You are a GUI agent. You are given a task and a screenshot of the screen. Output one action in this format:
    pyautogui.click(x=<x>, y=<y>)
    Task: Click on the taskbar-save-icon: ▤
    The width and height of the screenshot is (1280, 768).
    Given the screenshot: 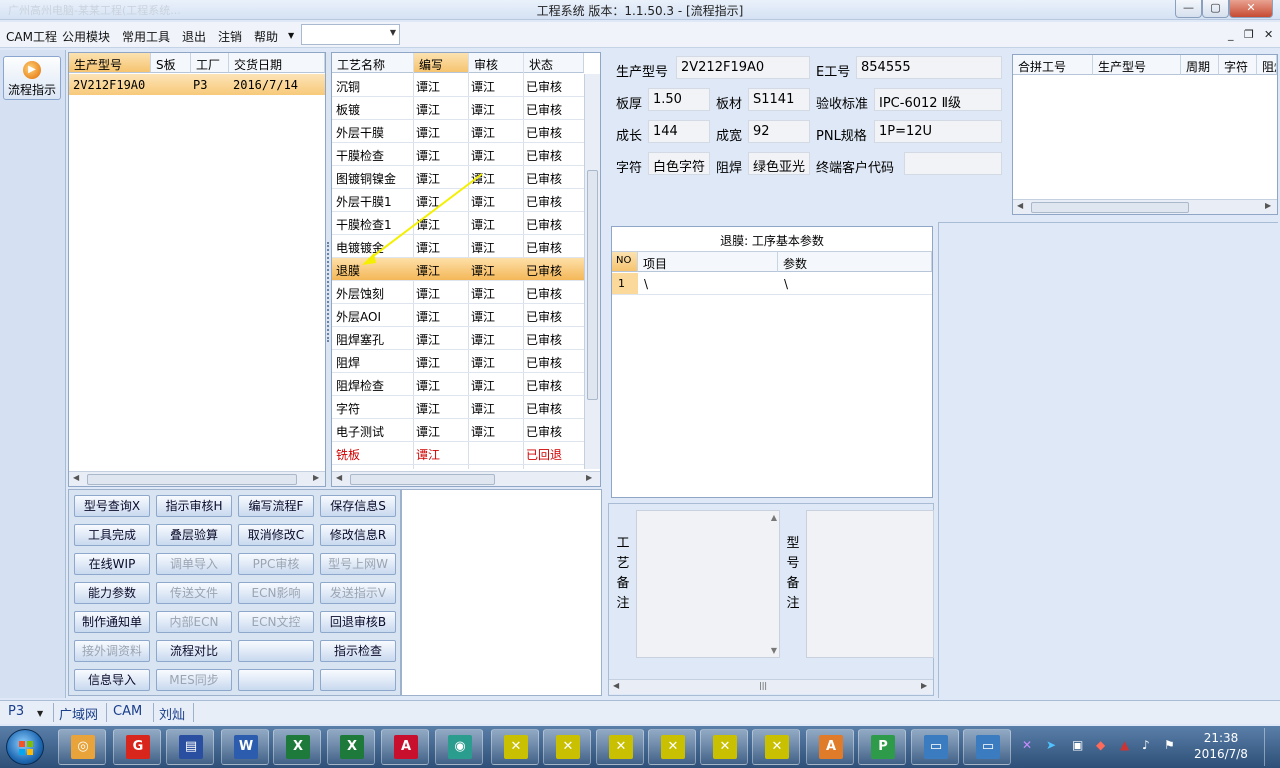 What is the action you would take?
    pyautogui.click(x=190, y=747)
    